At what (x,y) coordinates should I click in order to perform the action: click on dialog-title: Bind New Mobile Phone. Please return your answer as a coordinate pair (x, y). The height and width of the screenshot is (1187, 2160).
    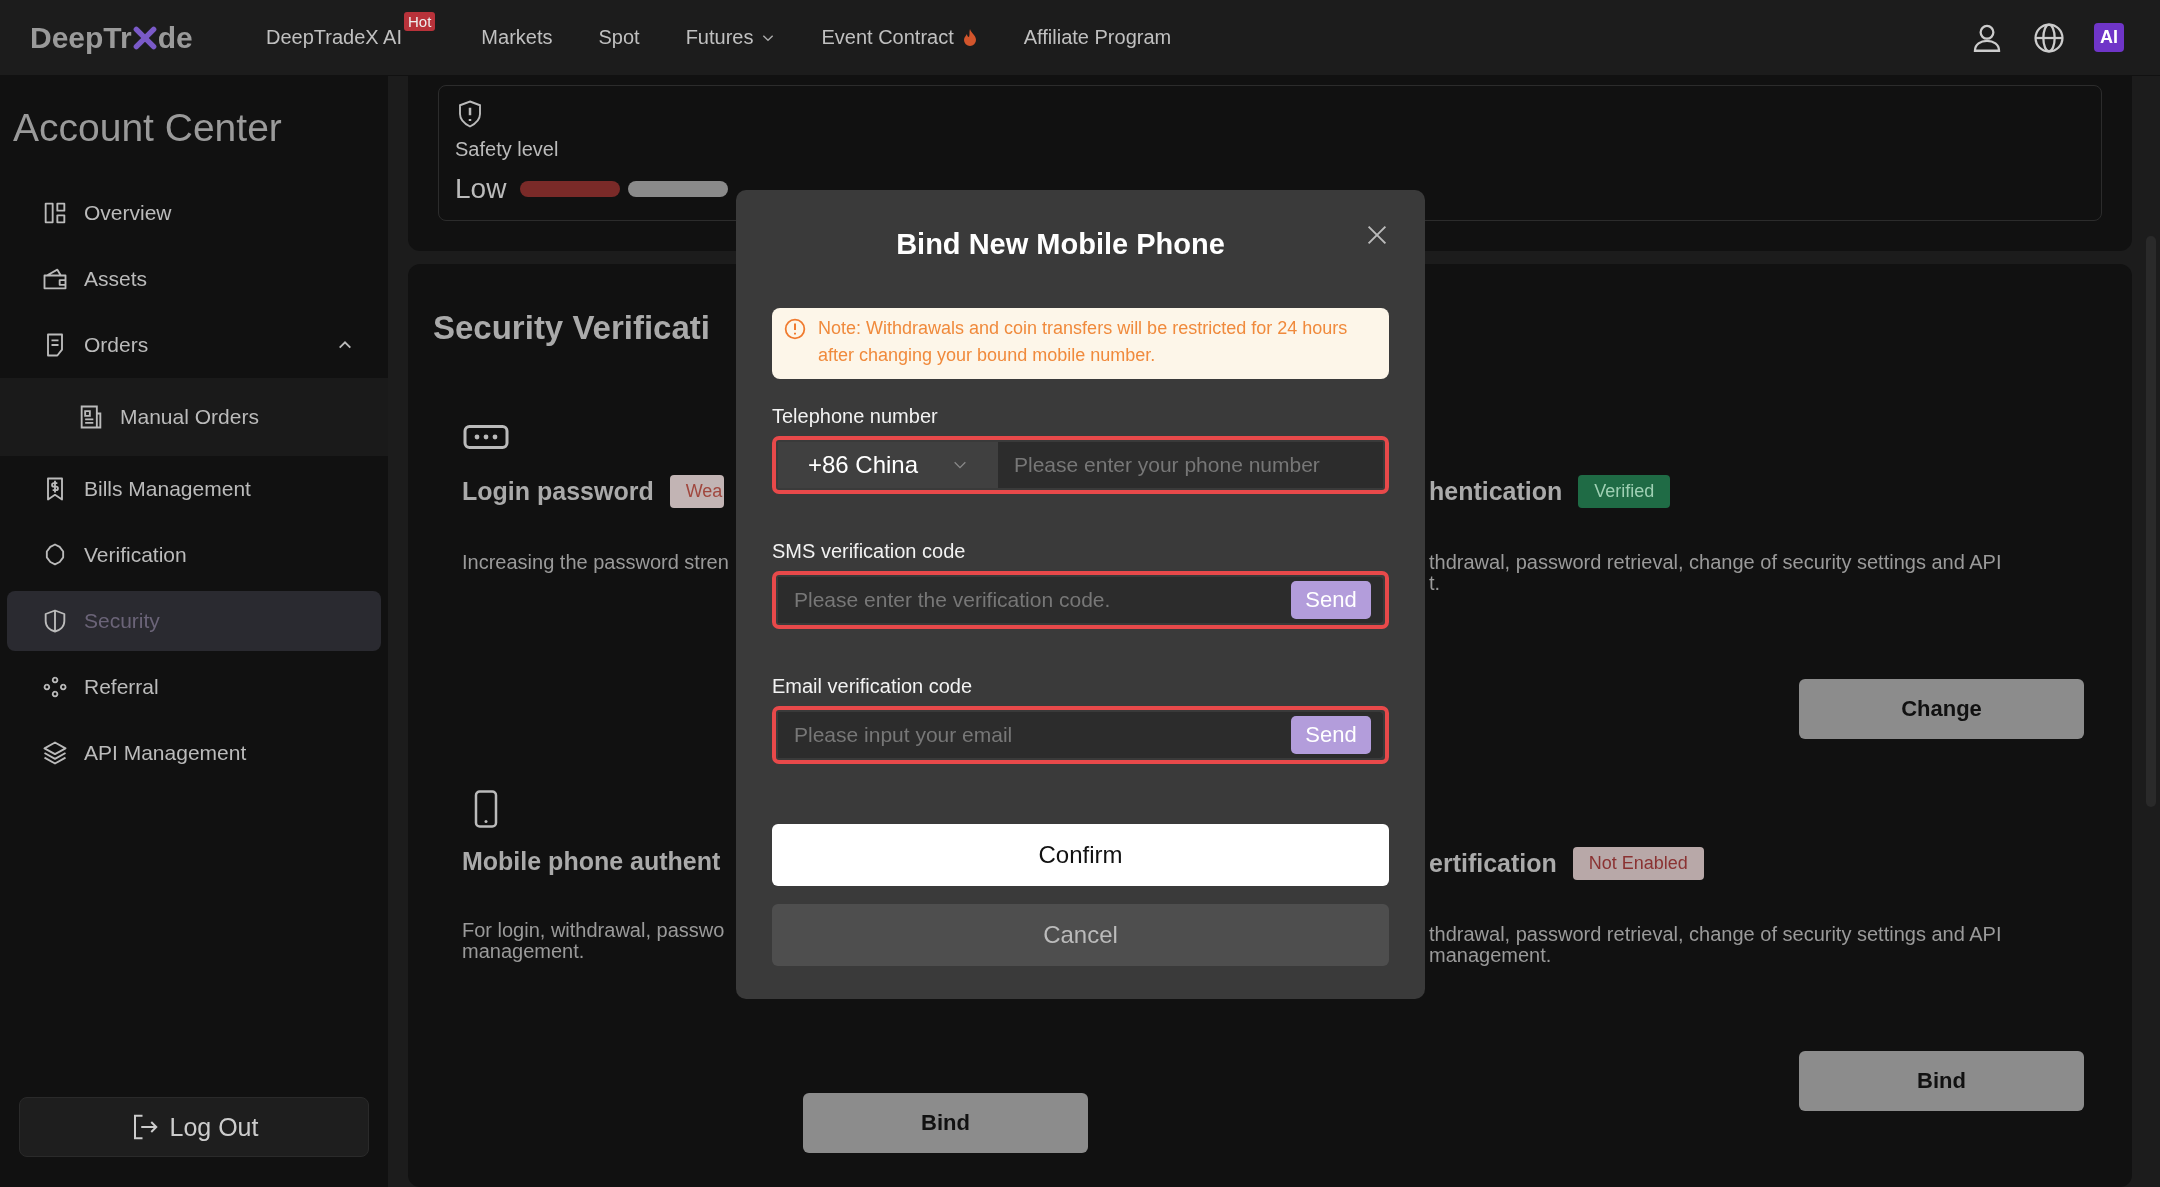
    Looking at the image, I should click on (1060, 244).